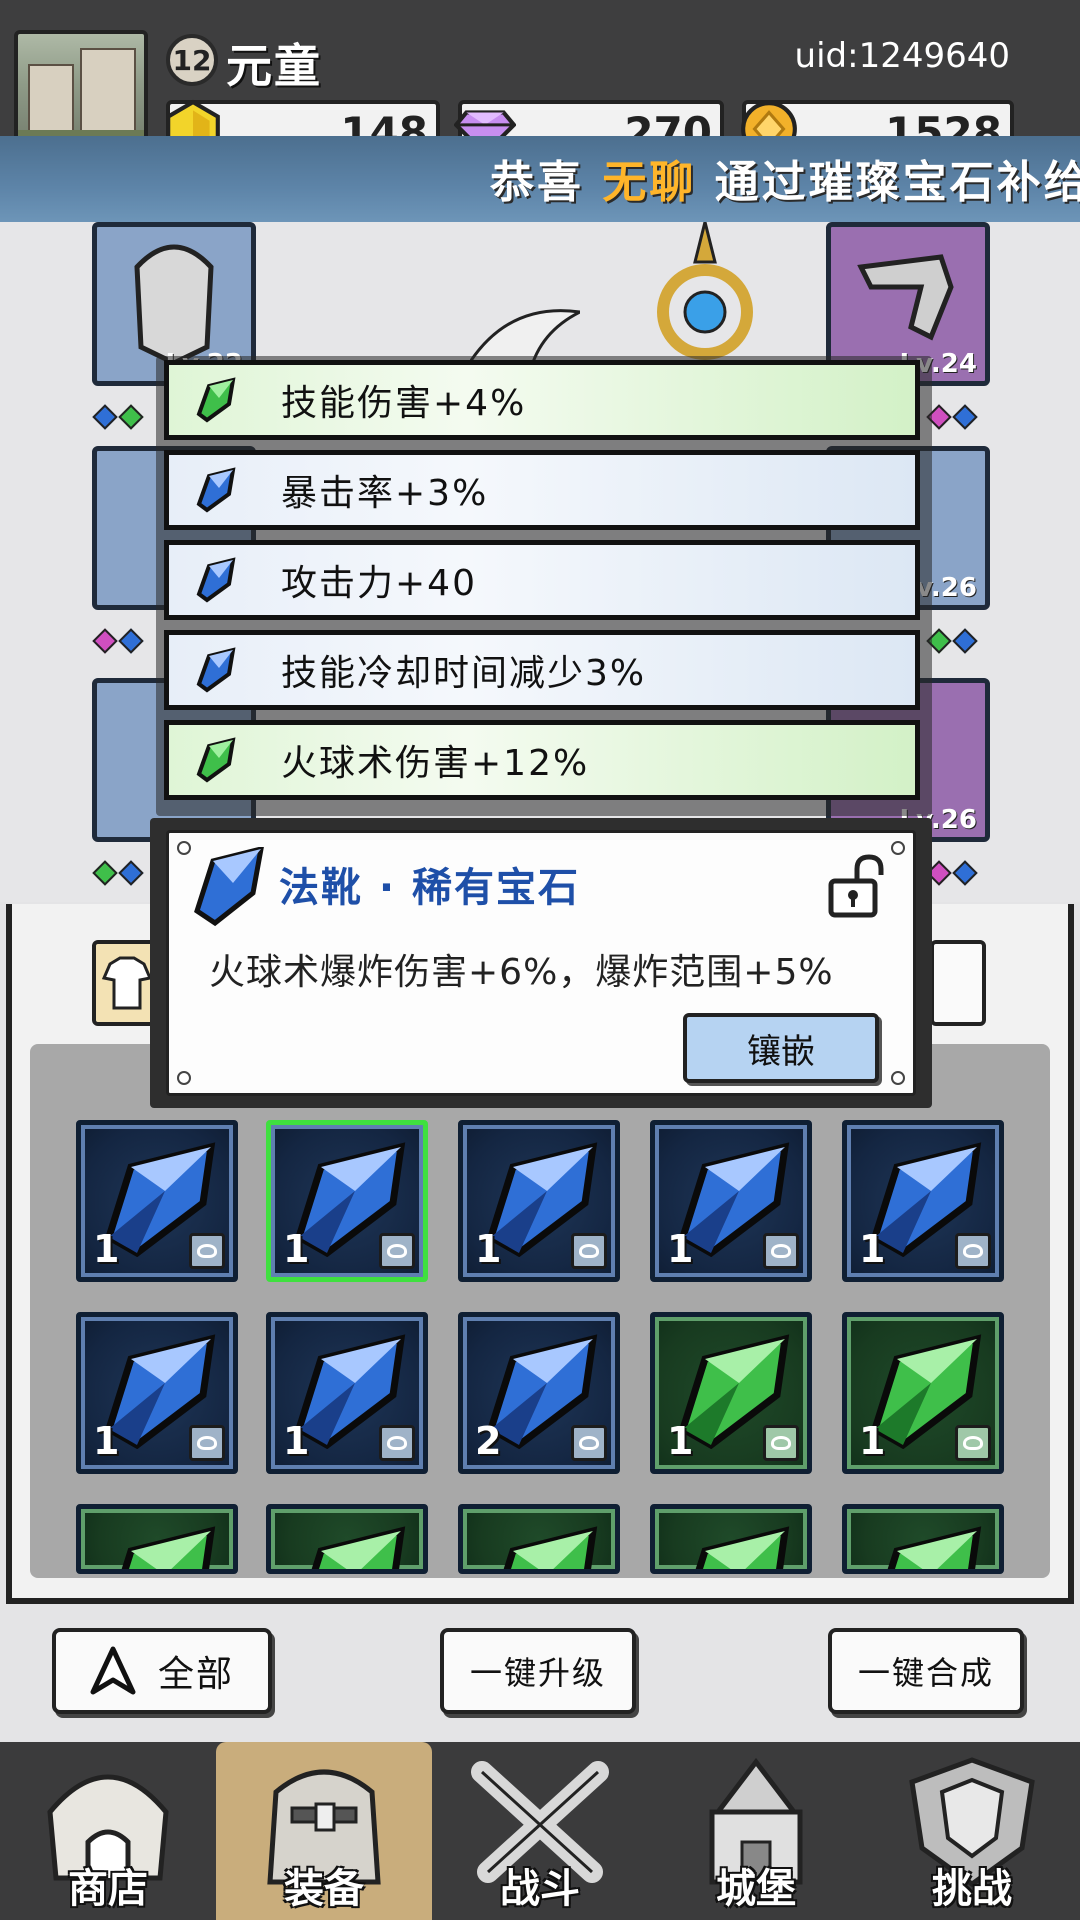 This screenshot has height=1920, width=1080. Describe the element at coordinates (274, 66) in the screenshot. I see `player-name: 元童` at that location.